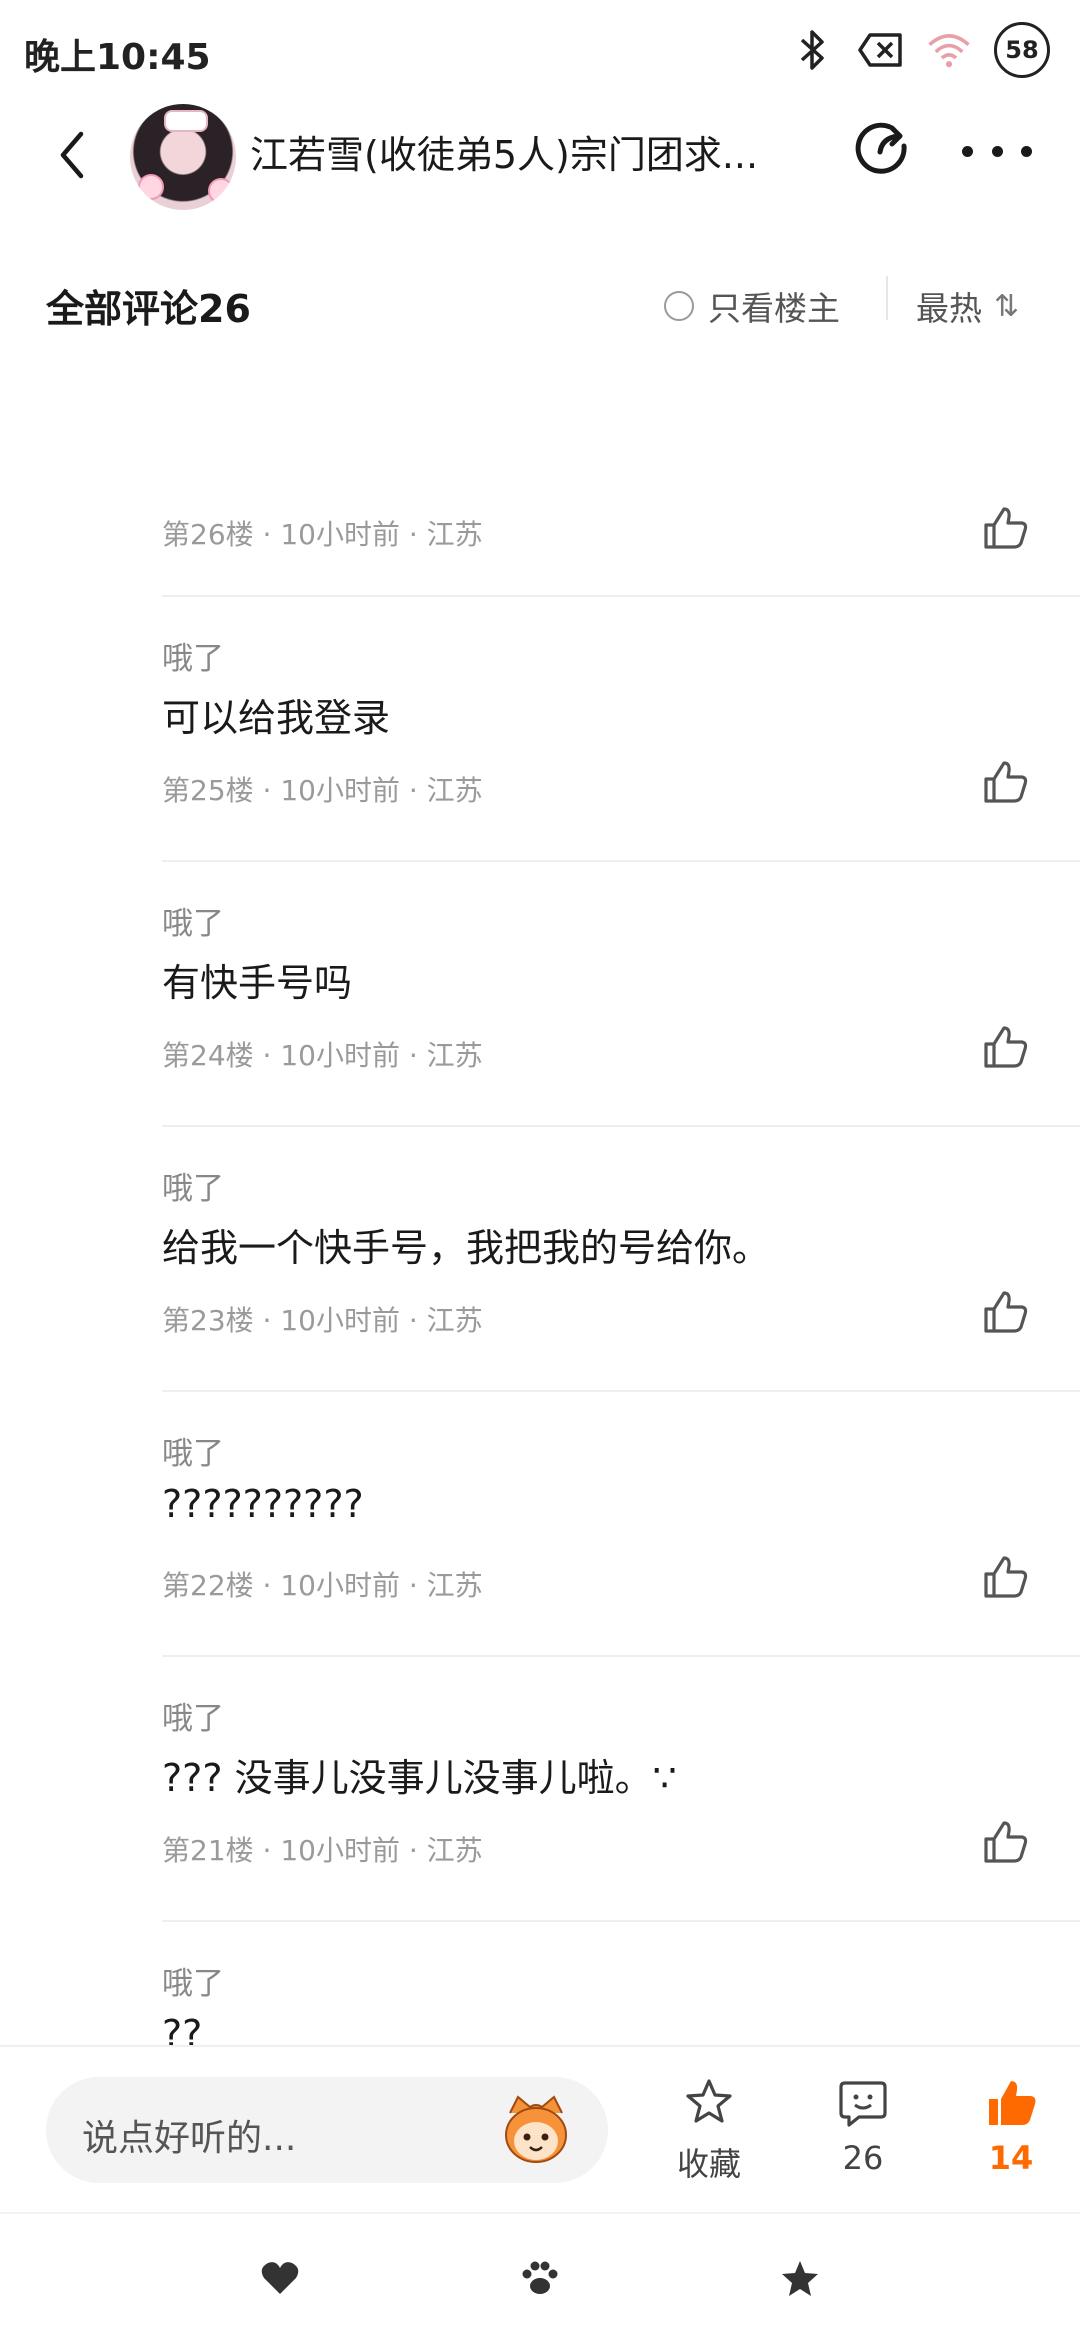  I want to click on comment-meta: 第25楼 · 10小时前 · 江苏, so click(322, 790).